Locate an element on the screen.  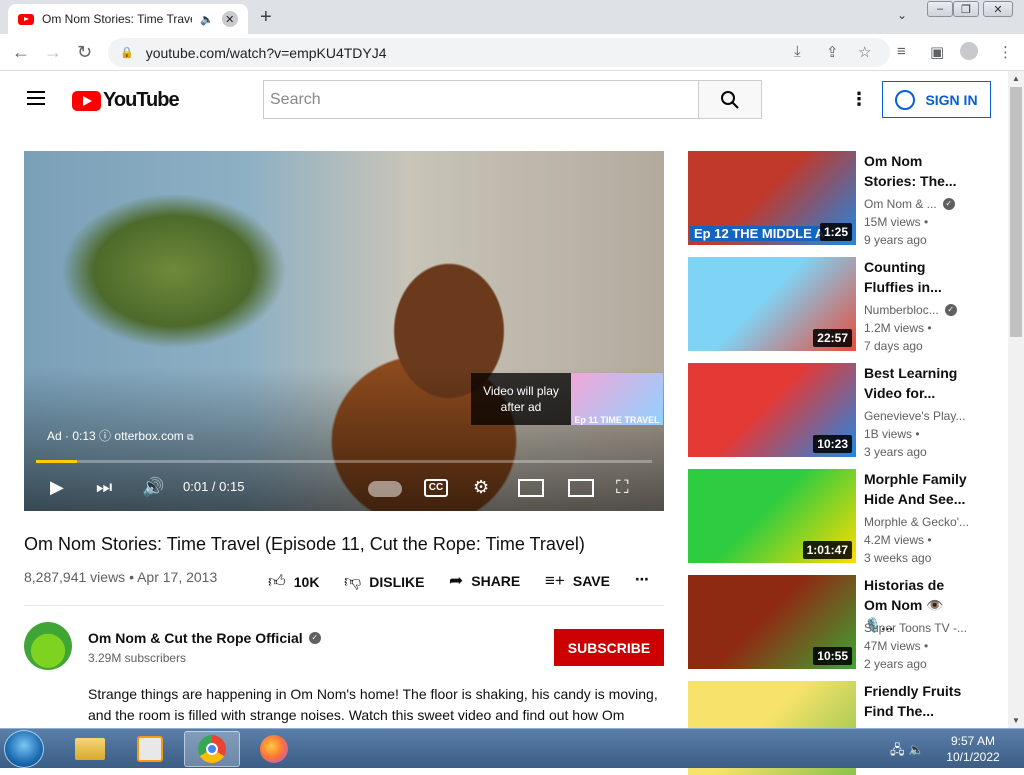
sign-in-button: SIGN IN is located at coordinates (936, 99).